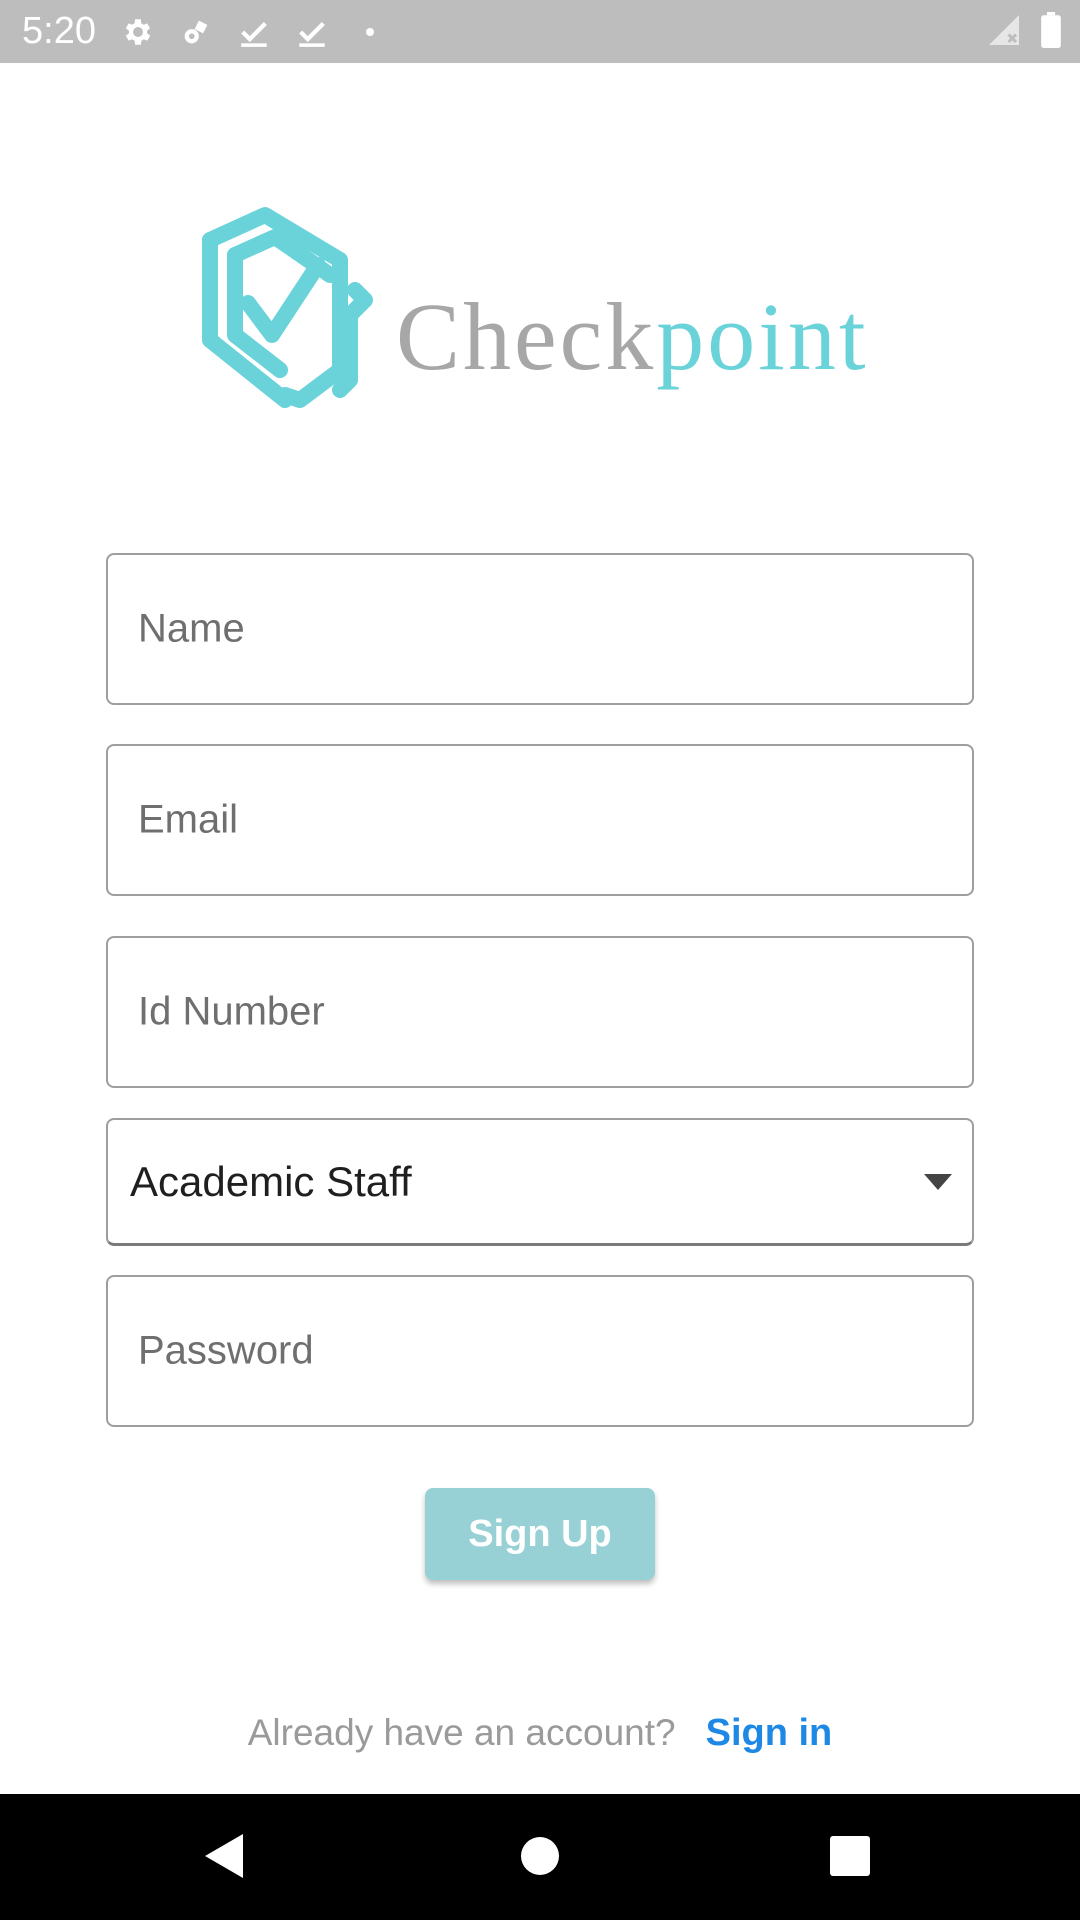 The height and width of the screenshot is (1920, 1080). Describe the element at coordinates (225, 1856) in the screenshot. I see `back-icon` at that location.